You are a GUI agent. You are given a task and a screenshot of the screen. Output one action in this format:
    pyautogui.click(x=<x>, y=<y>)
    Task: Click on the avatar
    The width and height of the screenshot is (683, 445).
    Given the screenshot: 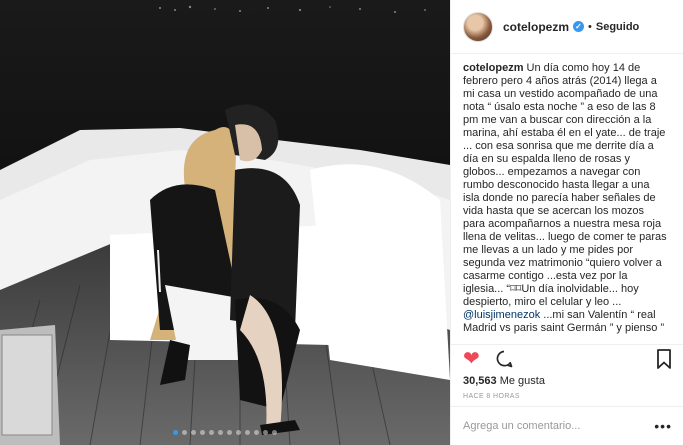 What is the action you would take?
    pyautogui.click(x=478, y=26)
    